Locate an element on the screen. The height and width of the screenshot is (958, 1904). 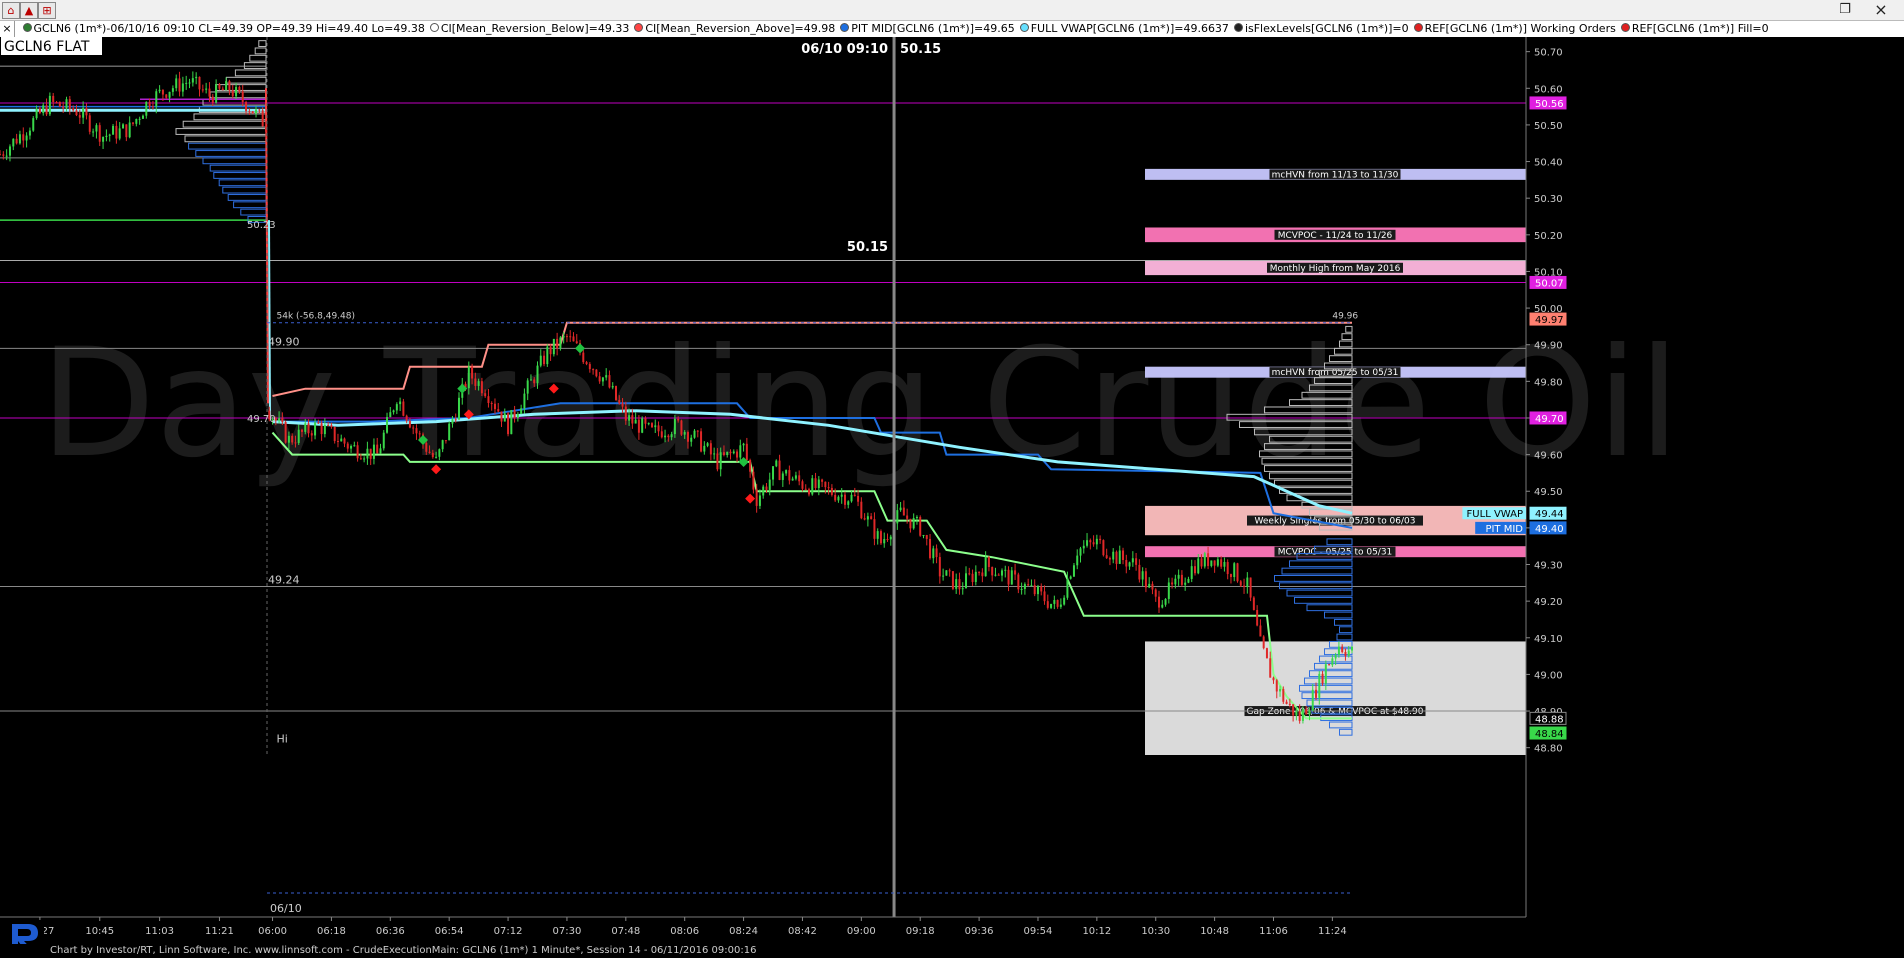
series-dot-icon is located at coordinates (1024, 27).